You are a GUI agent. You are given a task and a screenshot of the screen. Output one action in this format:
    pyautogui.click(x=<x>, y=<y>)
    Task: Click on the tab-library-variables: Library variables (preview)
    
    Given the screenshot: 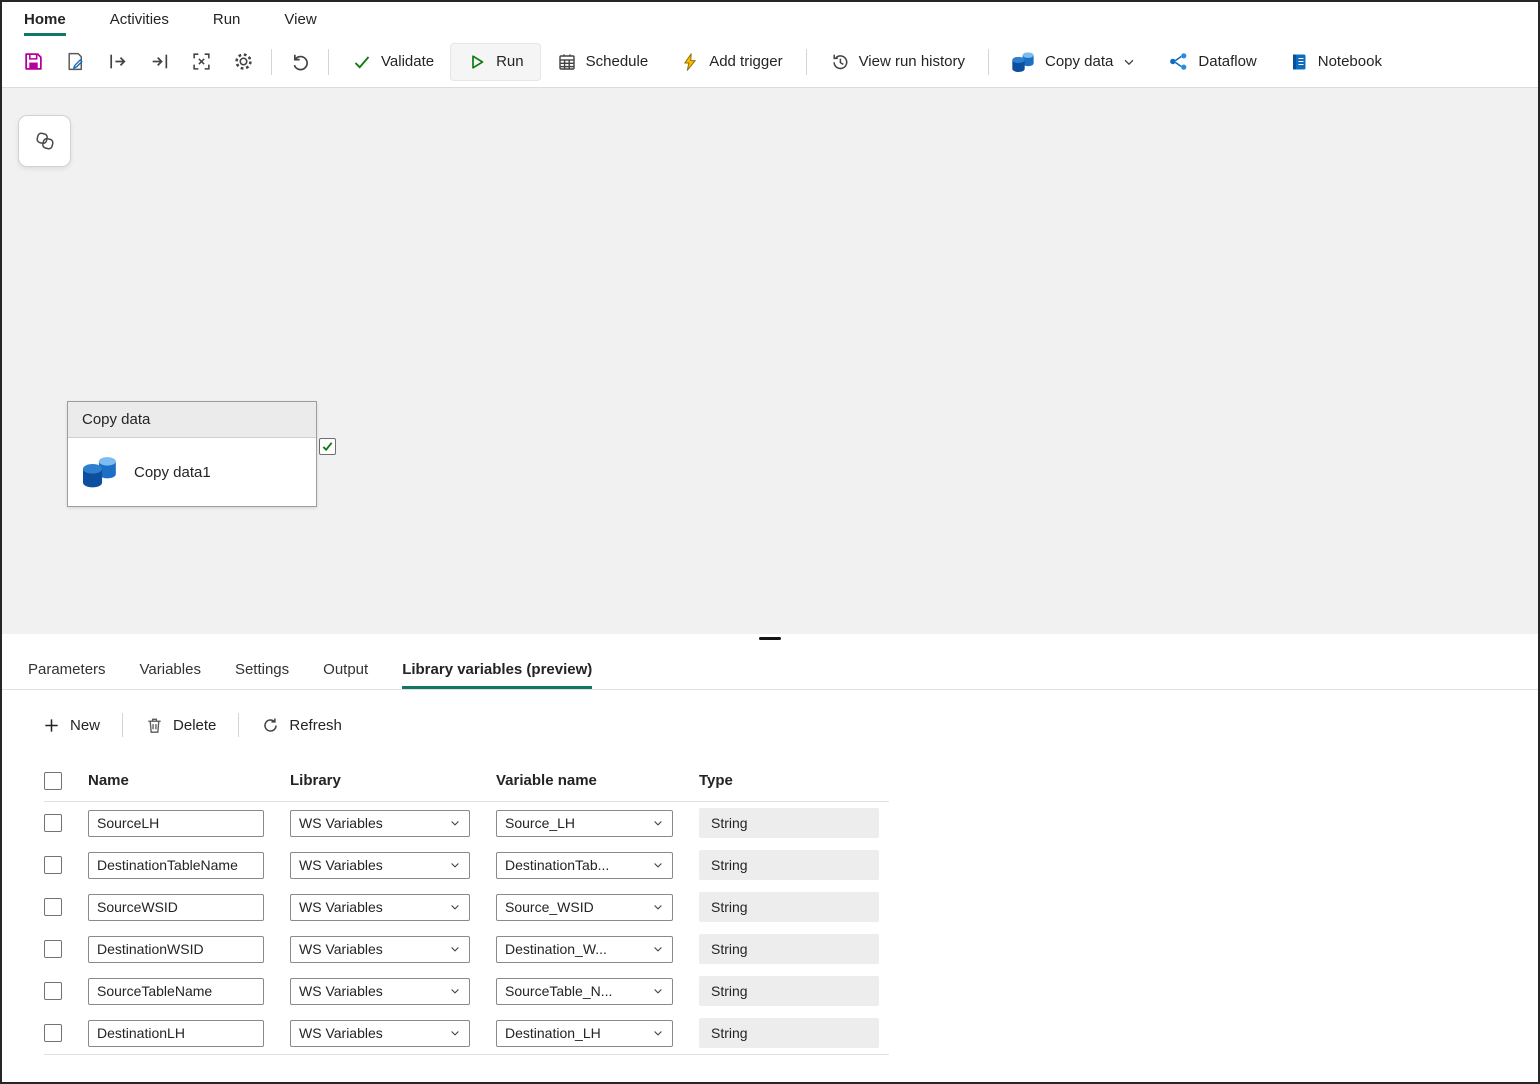 What is the action you would take?
    pyautogui.click(x=497, y=669)
    